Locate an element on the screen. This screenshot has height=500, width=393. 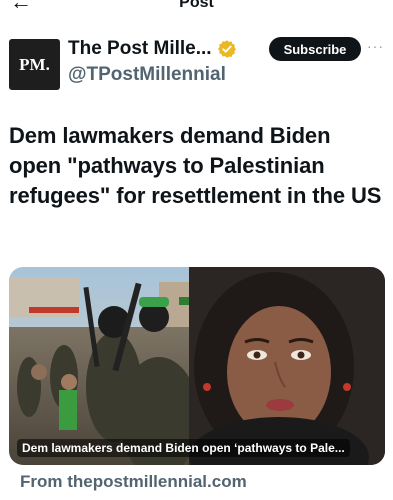
link-source: From thepostmillennial.com is located at coordinates (133, 482).